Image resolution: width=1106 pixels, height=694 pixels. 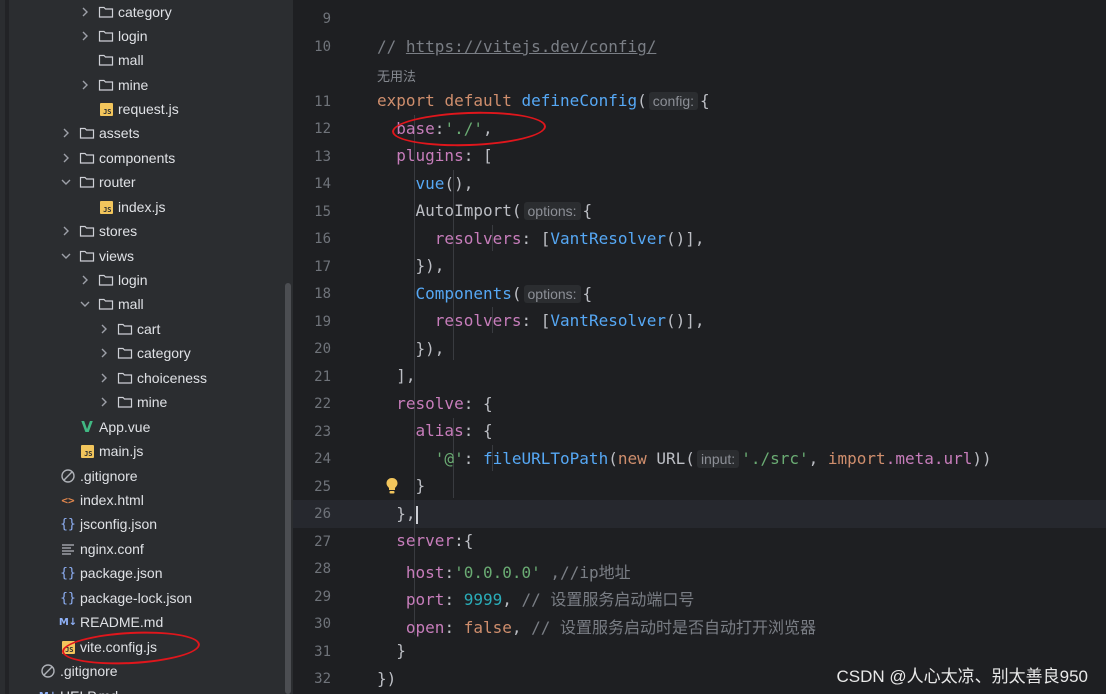 I want to click on tree-item: .gitignore, so click(x=89, y=476).